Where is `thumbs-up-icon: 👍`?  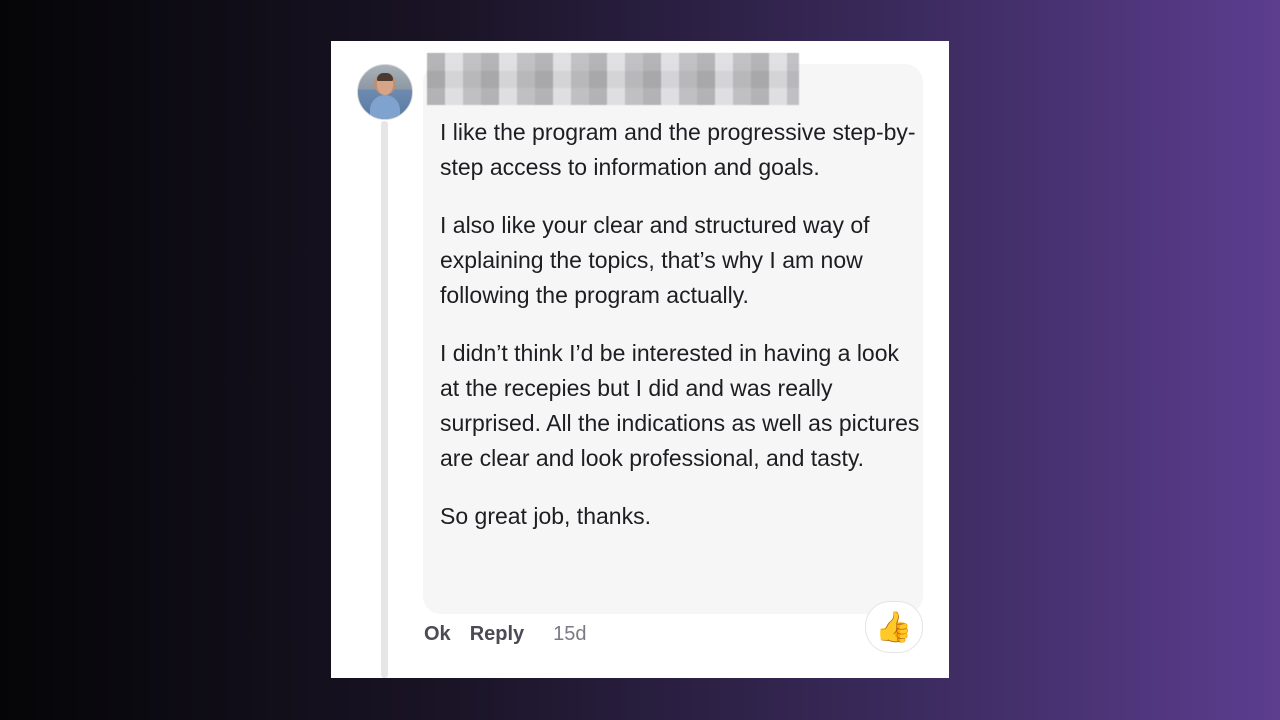
thumbs-up-icon: 👍 is located at coordinates (894, 627).